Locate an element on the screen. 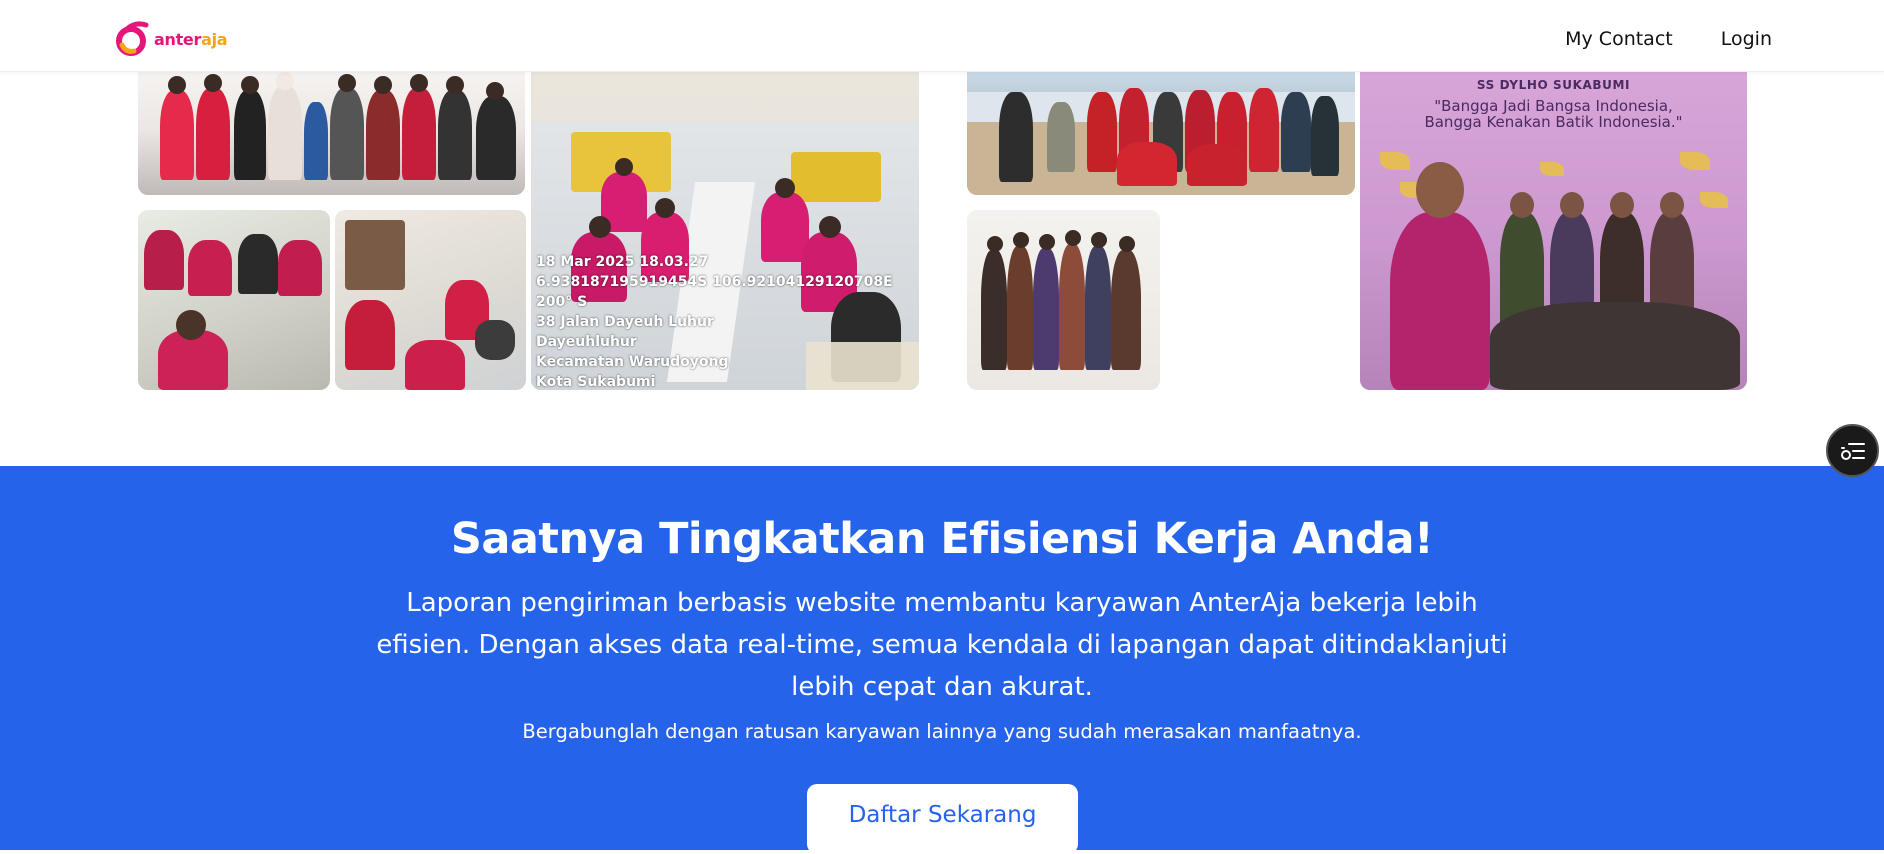 The image size is (1884, 854). cta-title: Saatnya Tingkatkan Efisiensi Kerja Anda! is located at coordinates (942, 539).